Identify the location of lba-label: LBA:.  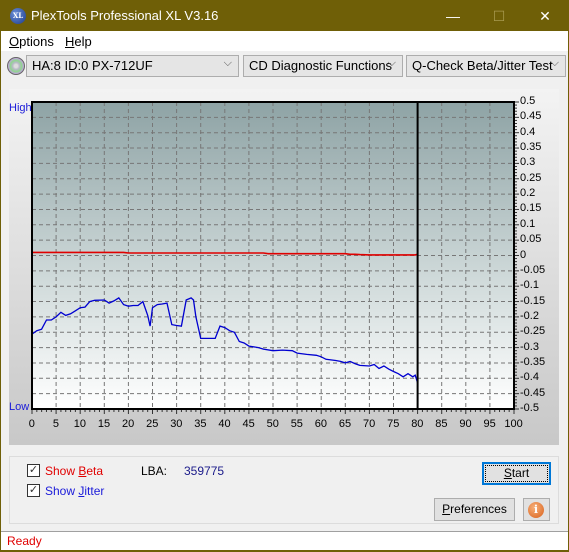
(154, 471).